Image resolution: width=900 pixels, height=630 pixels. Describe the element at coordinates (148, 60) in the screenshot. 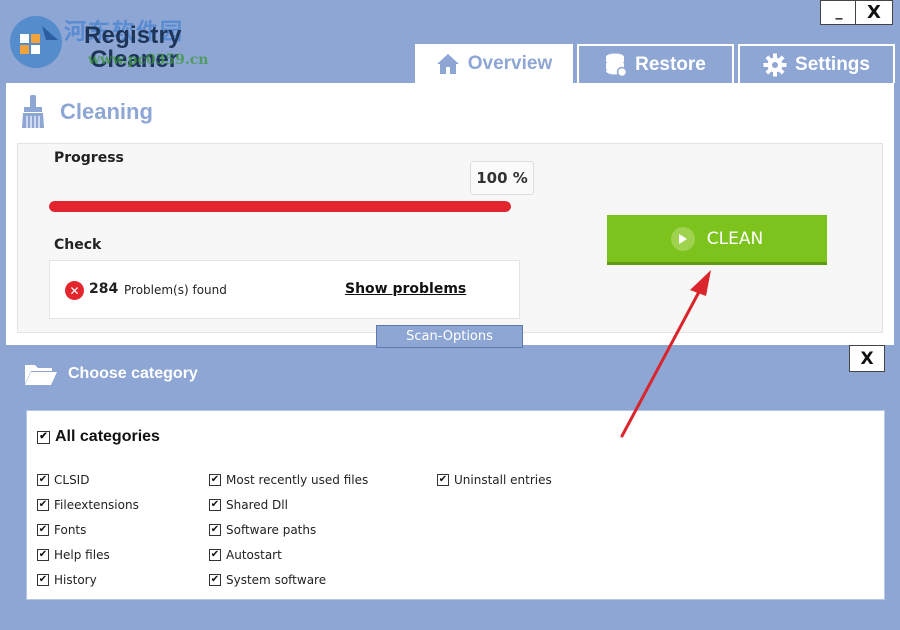

I see `watermark-url: www.pc0359.cn` at that location.